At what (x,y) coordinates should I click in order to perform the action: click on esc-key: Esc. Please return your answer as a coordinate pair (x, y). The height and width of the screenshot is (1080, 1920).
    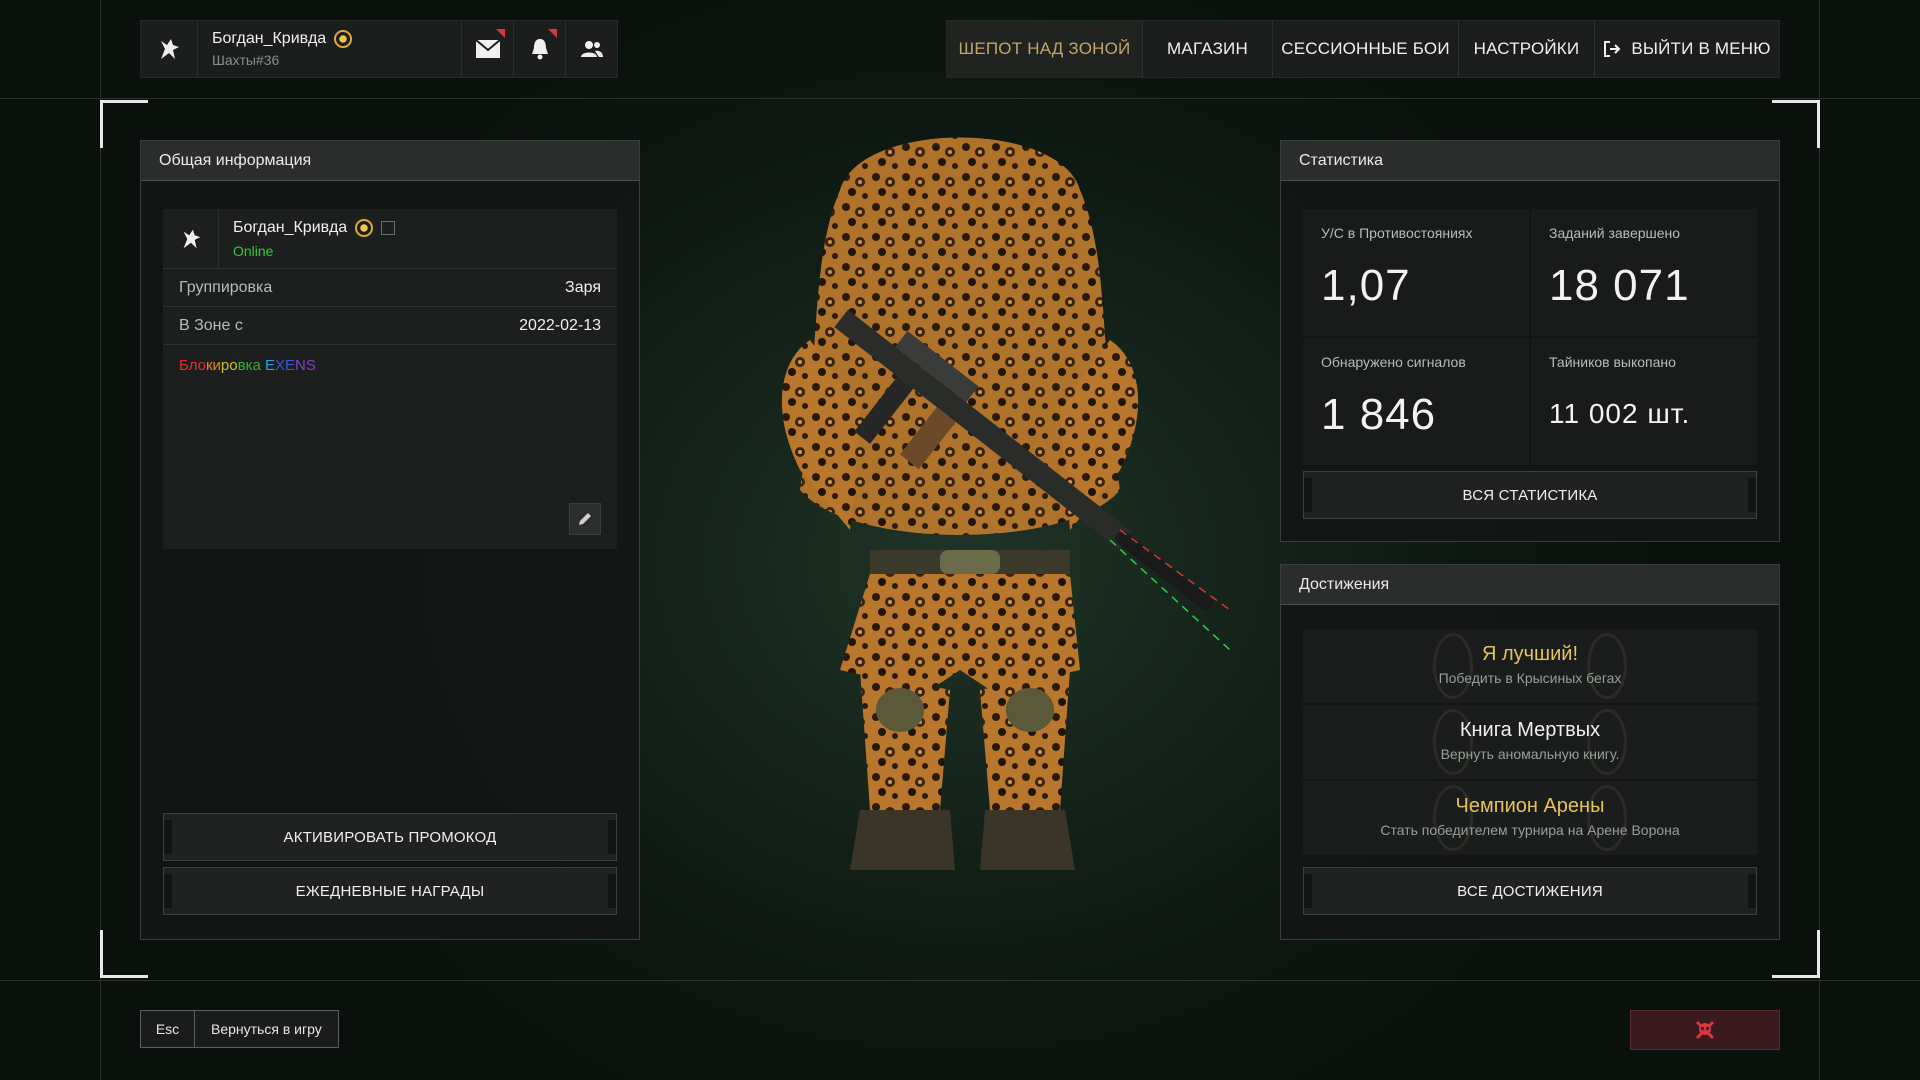
    Looking at the image, I should click on (168, 1029).